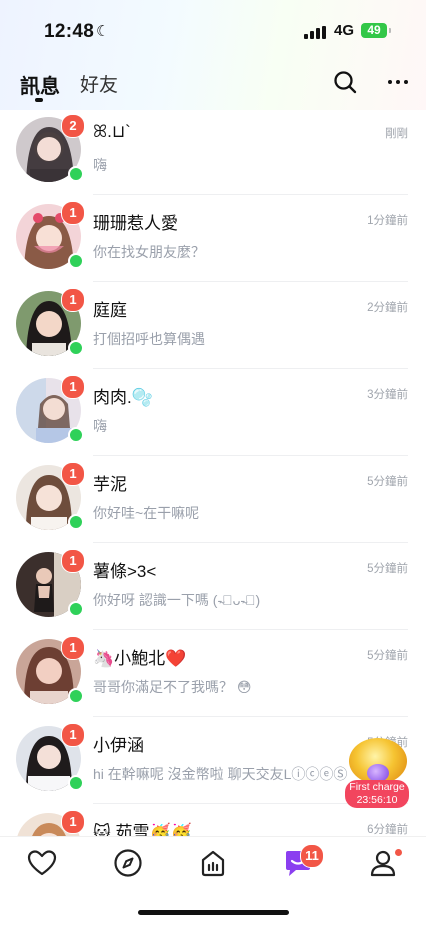 The width and height of the screenshot is (426, 925). Describe the element at coordinates (73, 126) in the screenshot. I see `unread-badge: 2` at that location.